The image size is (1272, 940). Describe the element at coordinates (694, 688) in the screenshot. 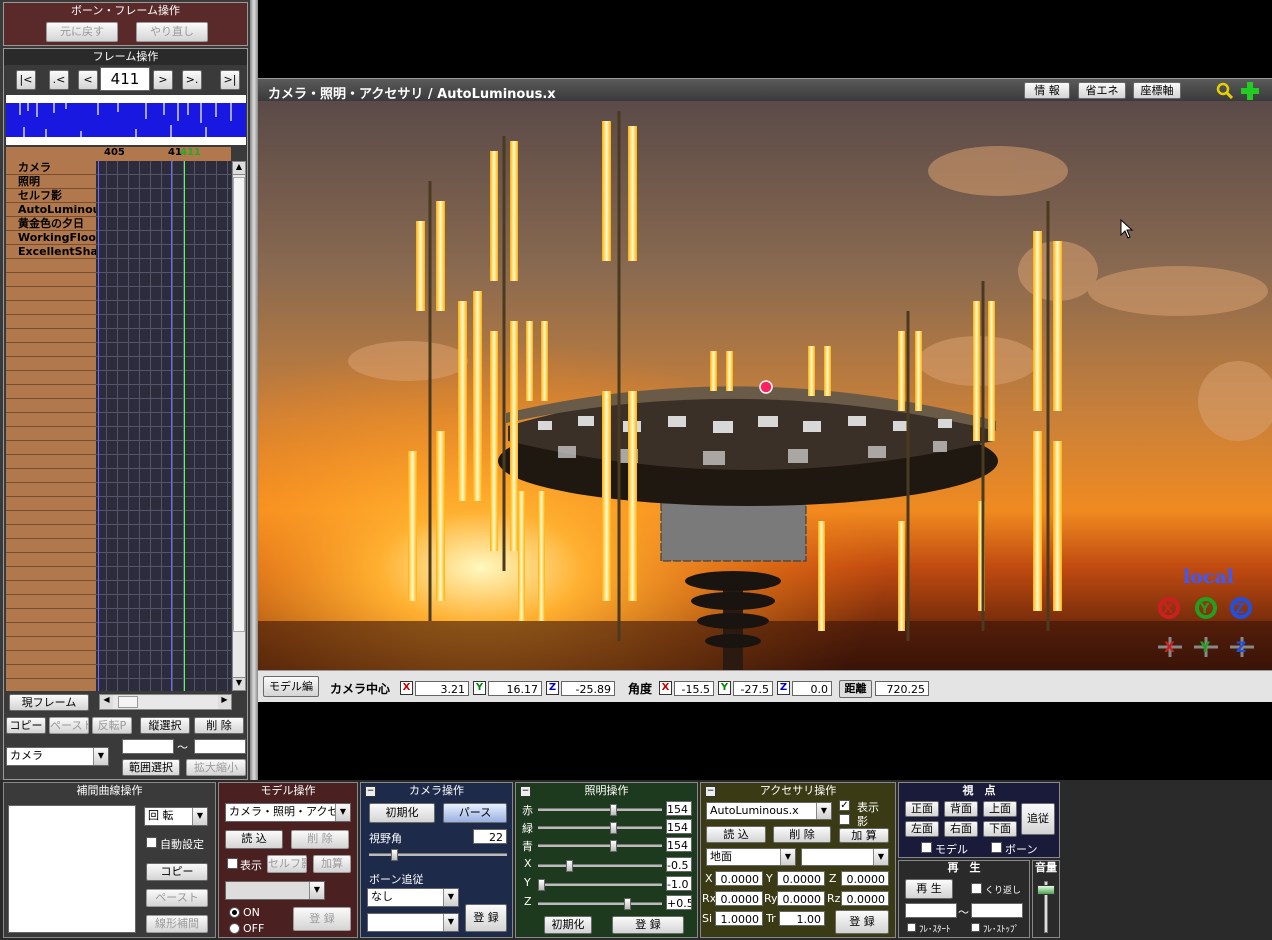

I see `angle-x-field: -15.5` at that location.